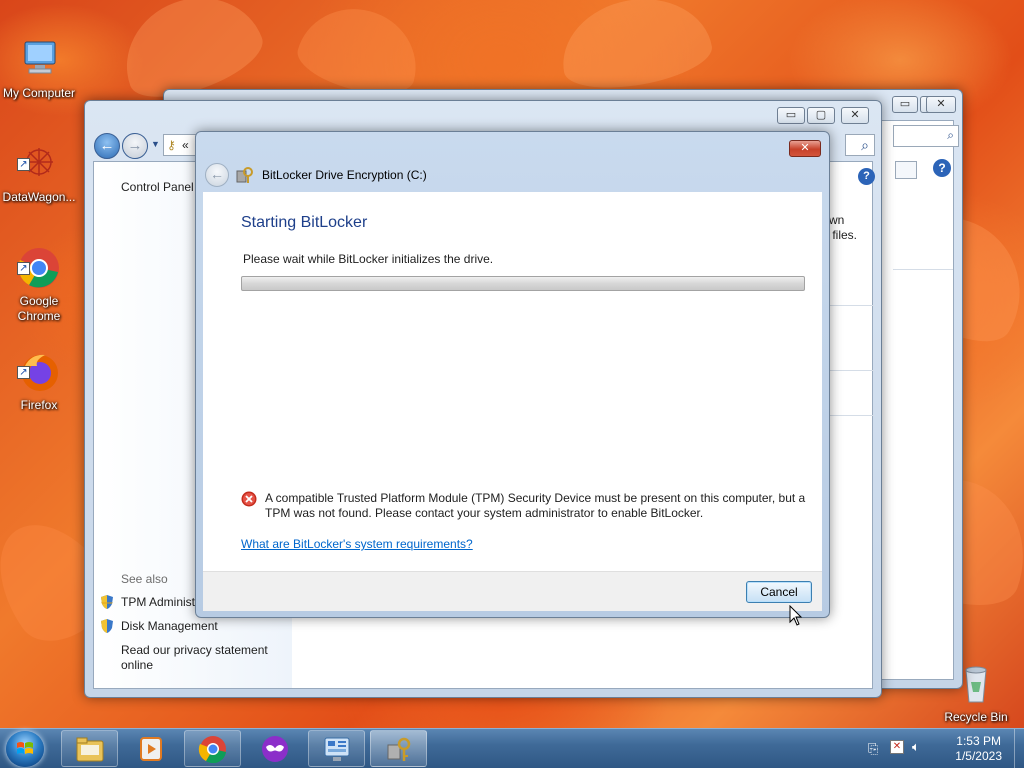 The height and width of the screenshot is (768, 1024). Describe the element at coordinates (144, 579) in the screenshot. I see `see-also-heading: See also` at that location.